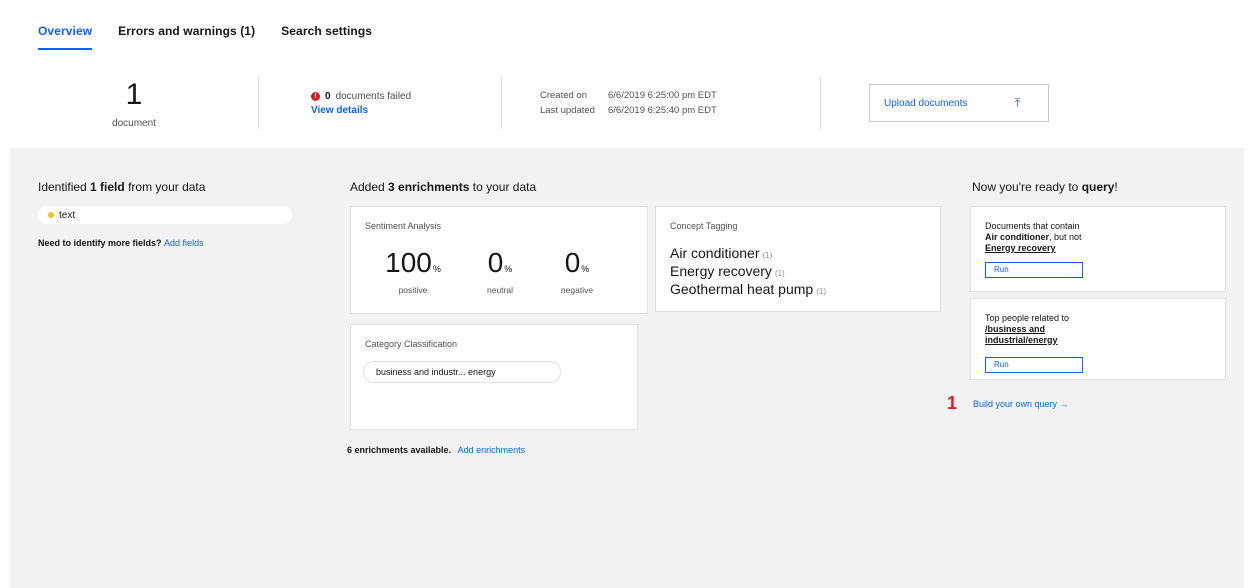  I want to click on query-bold: Energy recovery, so click(1020, 248).